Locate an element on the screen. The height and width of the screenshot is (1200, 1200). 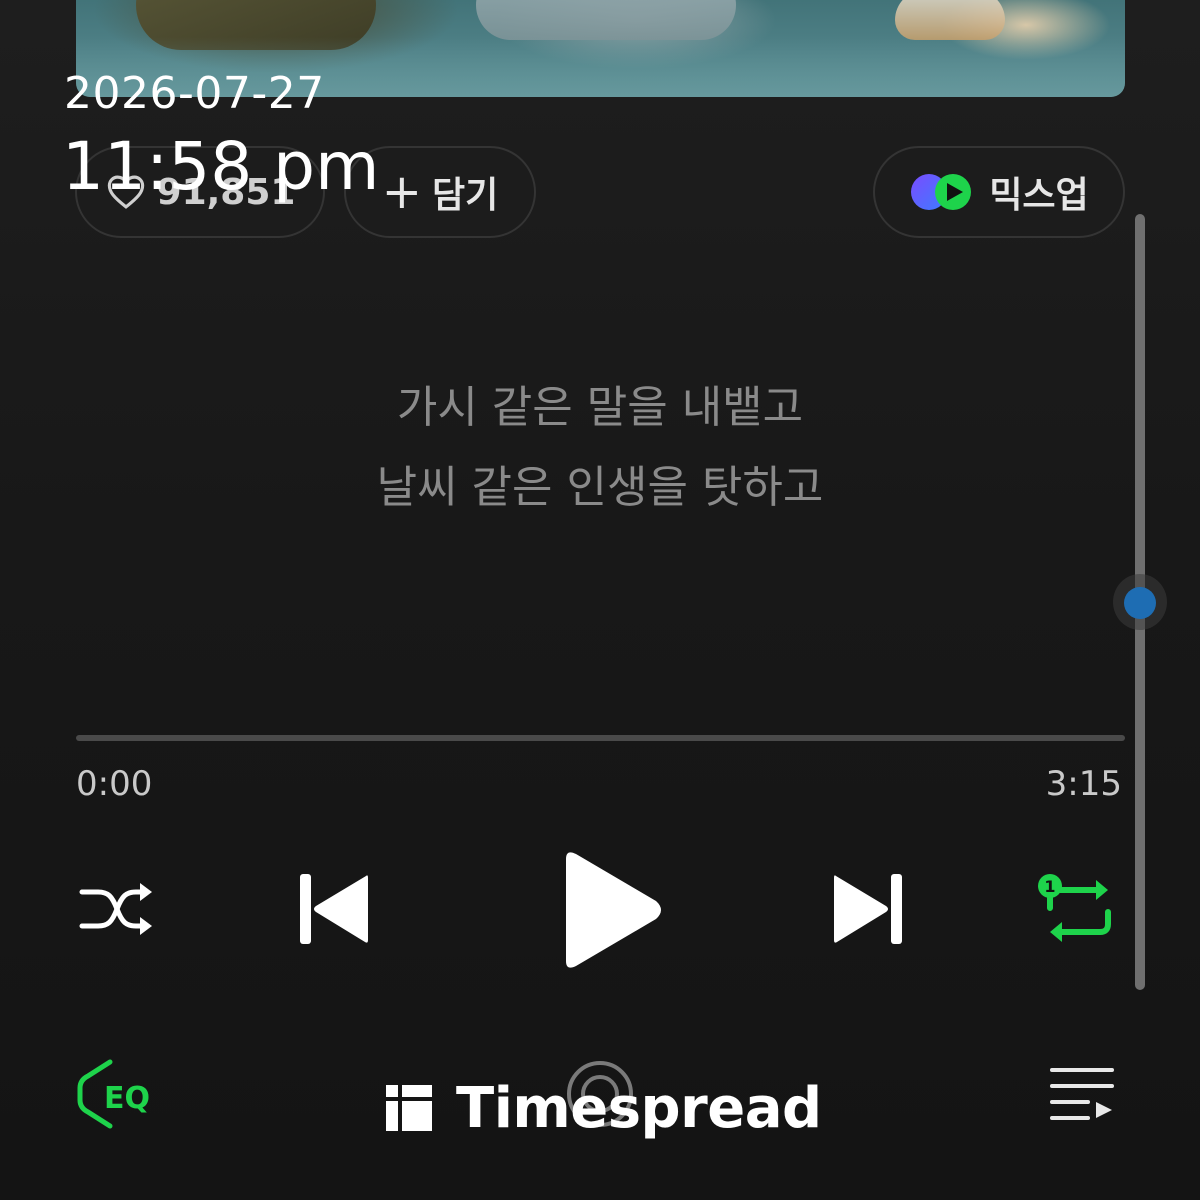
plus-icon: + is located at coordinates (401, 192).